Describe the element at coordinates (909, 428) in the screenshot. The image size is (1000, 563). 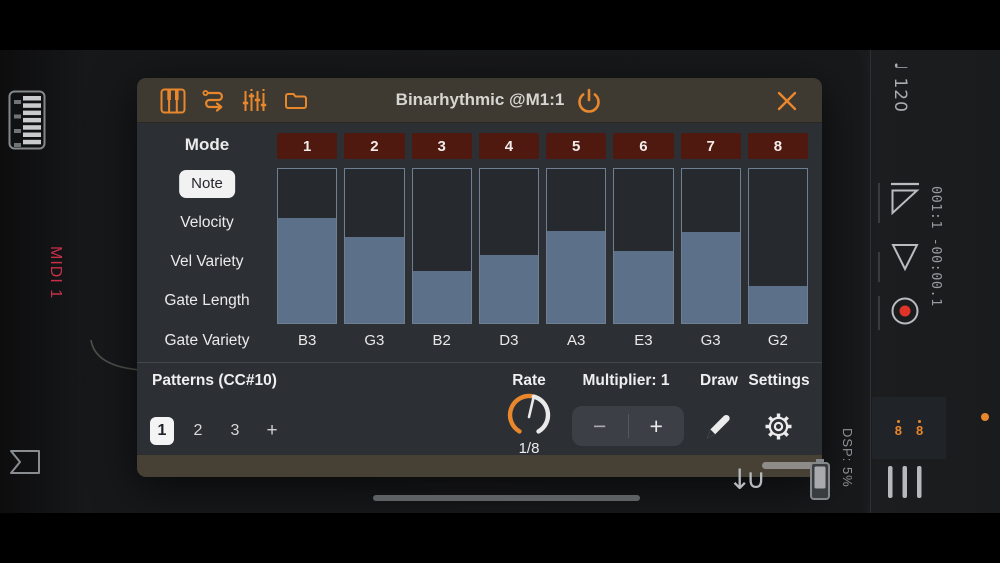
I see `midi-io-panel: 8 8` at that location.